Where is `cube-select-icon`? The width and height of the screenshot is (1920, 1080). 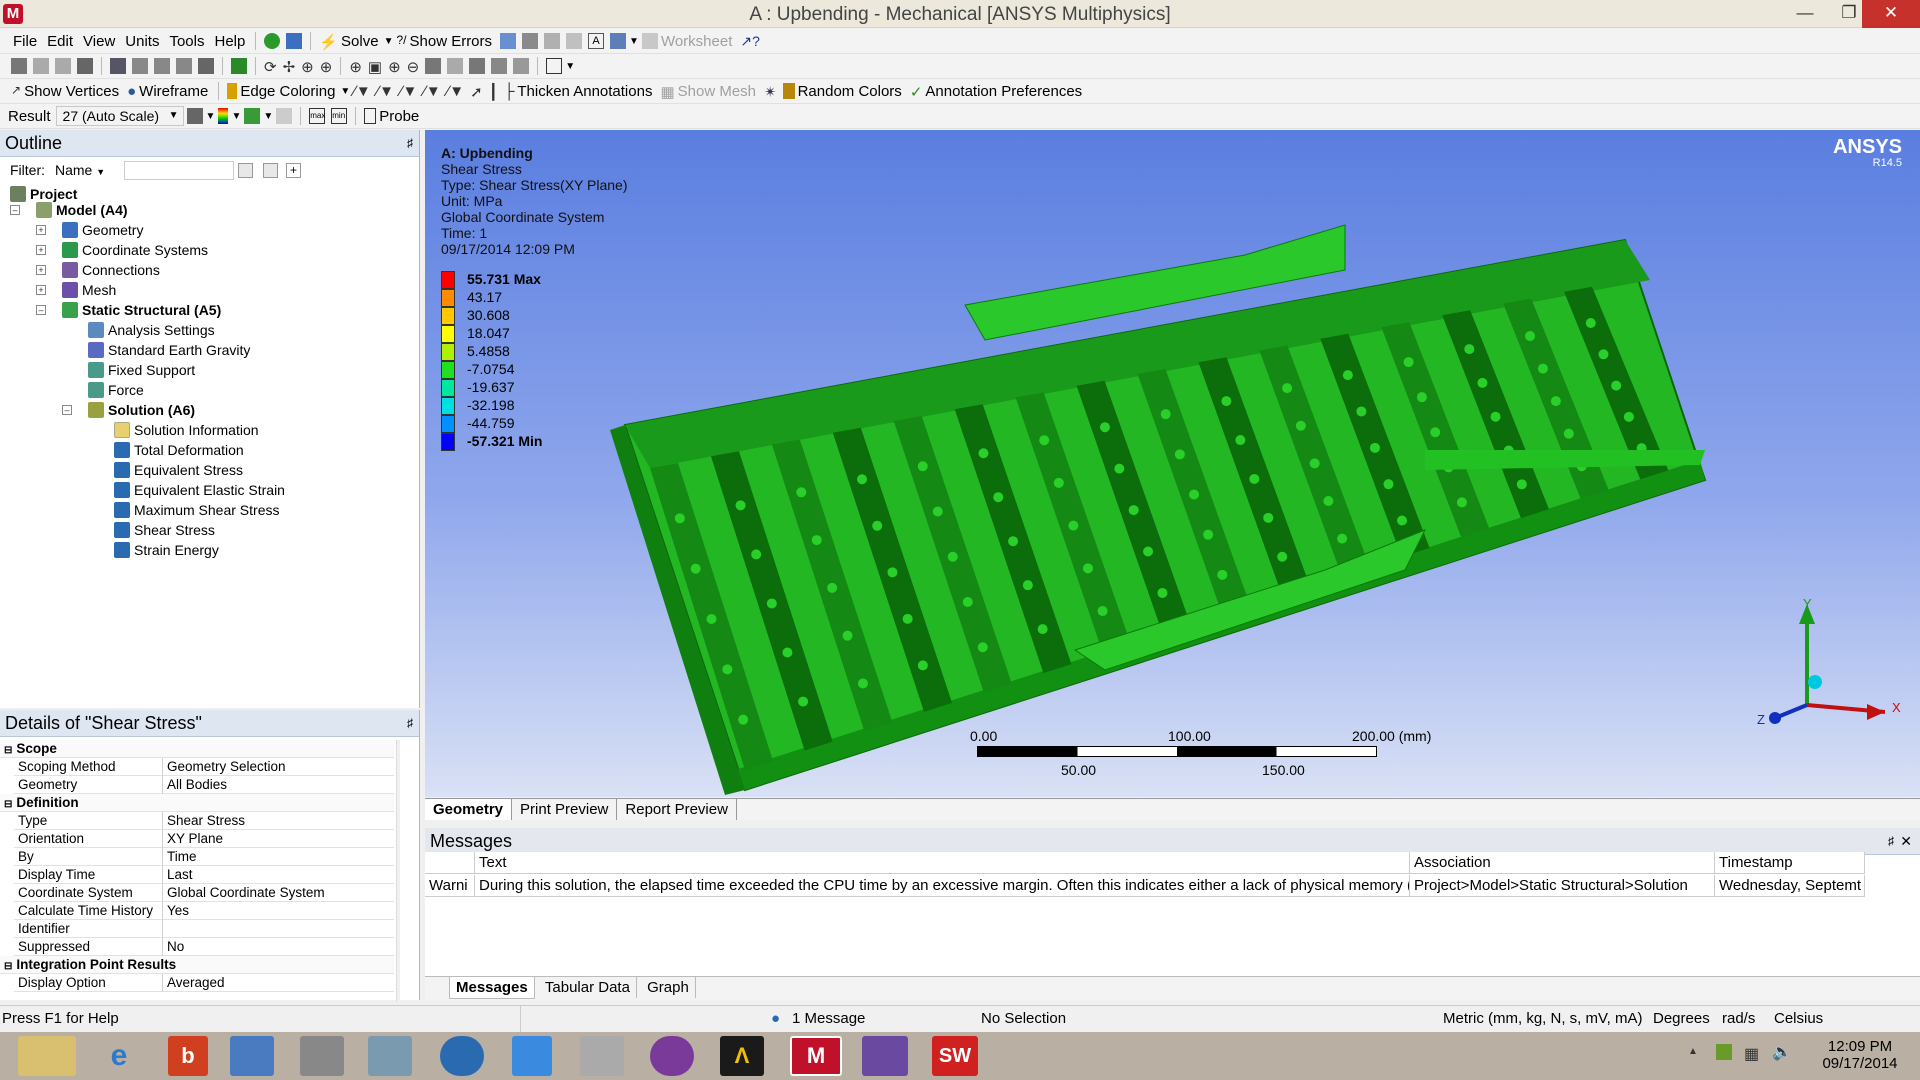
cube-select-icon is located at coordinates (239, 66).